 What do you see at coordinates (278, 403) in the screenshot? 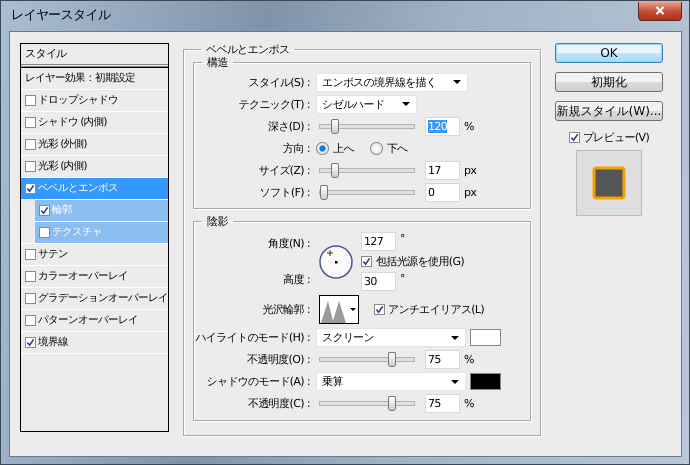
I see `field-label: 不透明度(C) :` at bounding box center [278, 403].